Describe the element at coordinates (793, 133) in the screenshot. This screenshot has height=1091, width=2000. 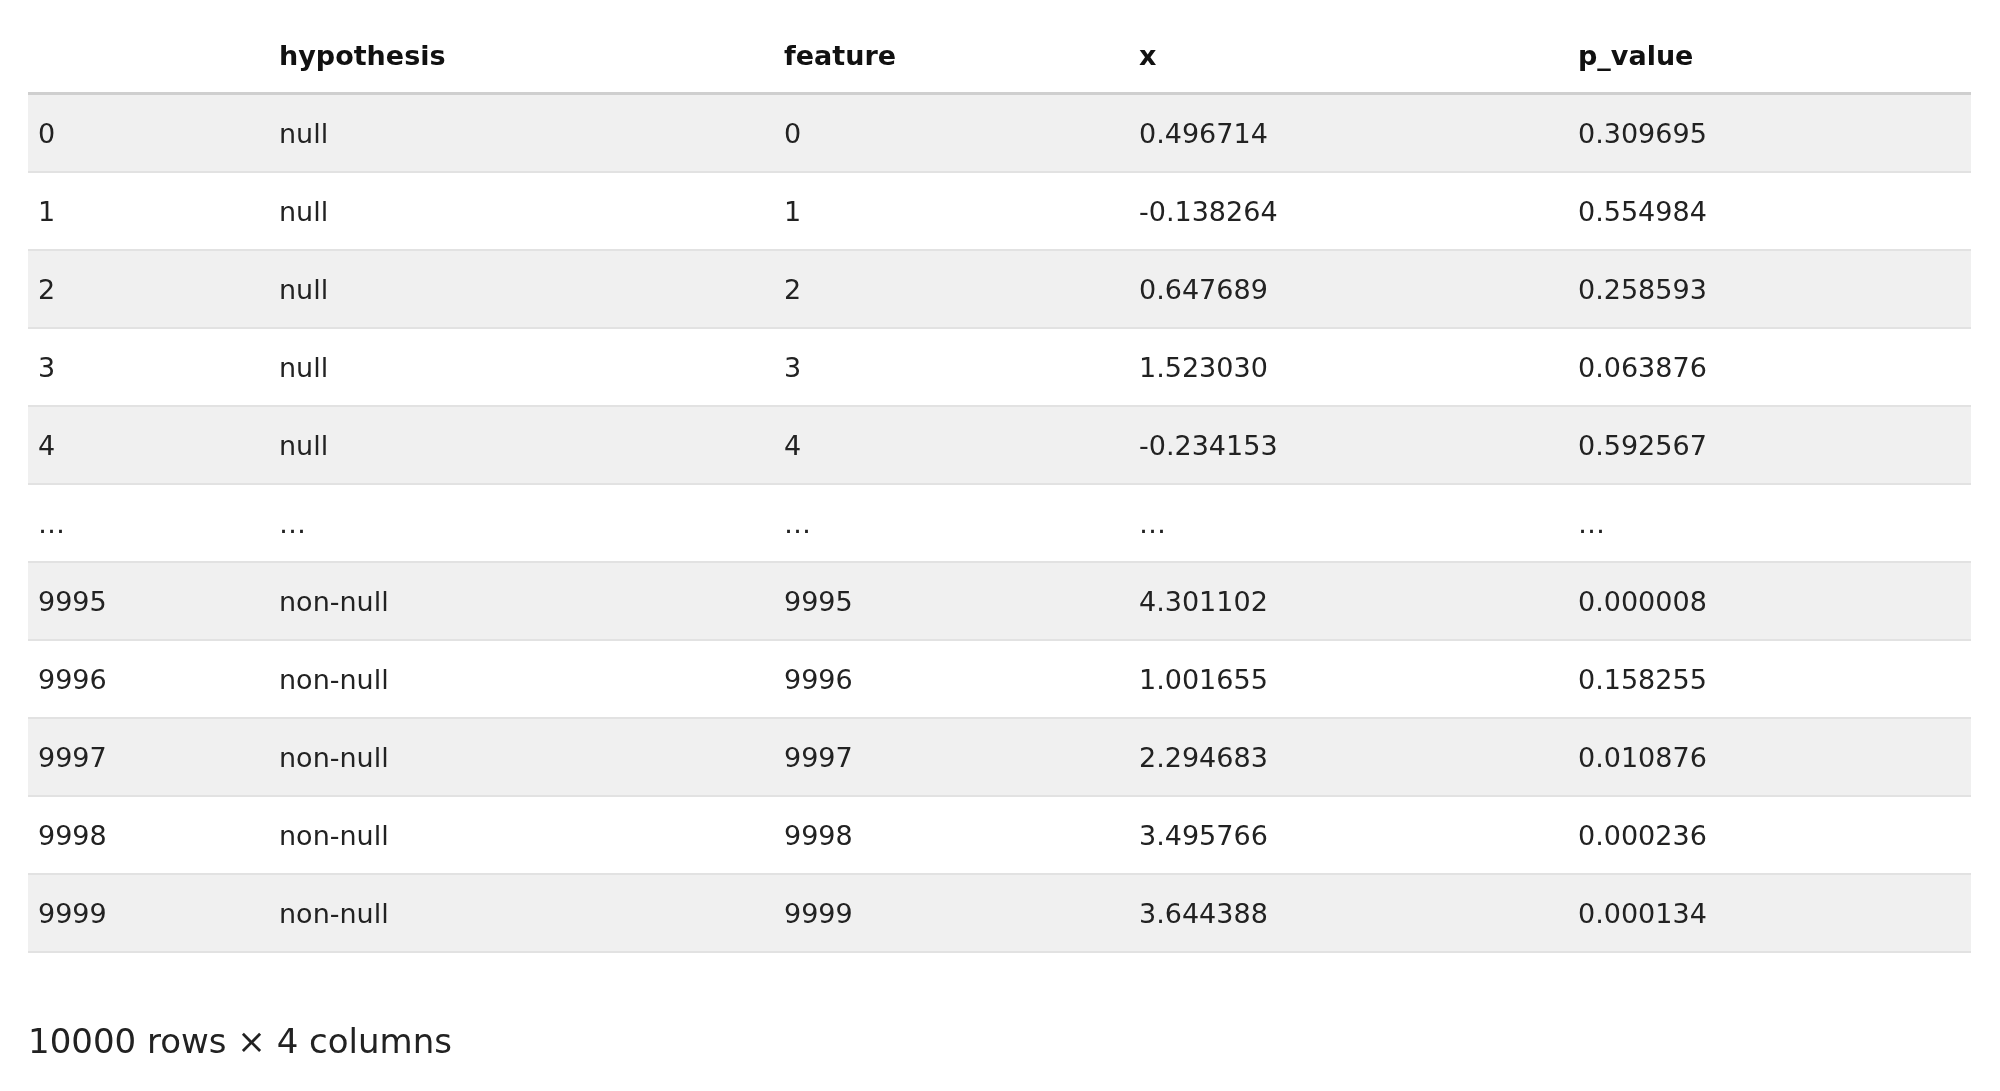
I see `table-cell-text: 0` at that location.